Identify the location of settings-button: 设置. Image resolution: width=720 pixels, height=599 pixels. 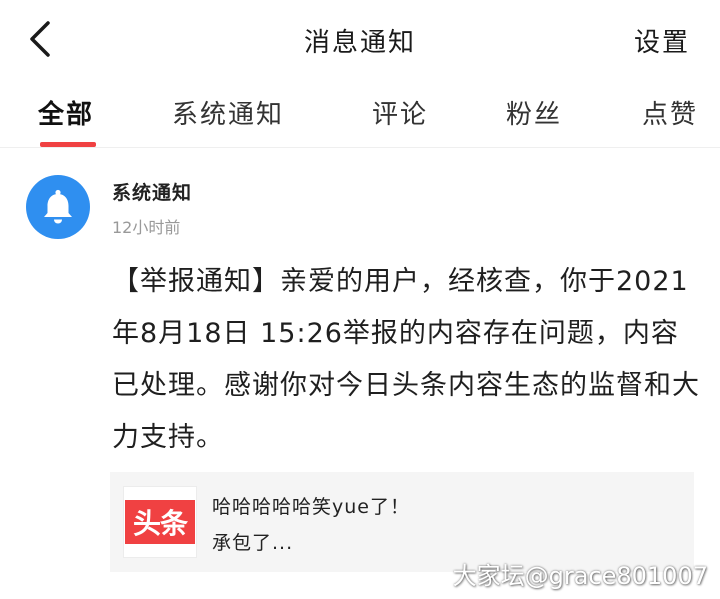
(662, 40).